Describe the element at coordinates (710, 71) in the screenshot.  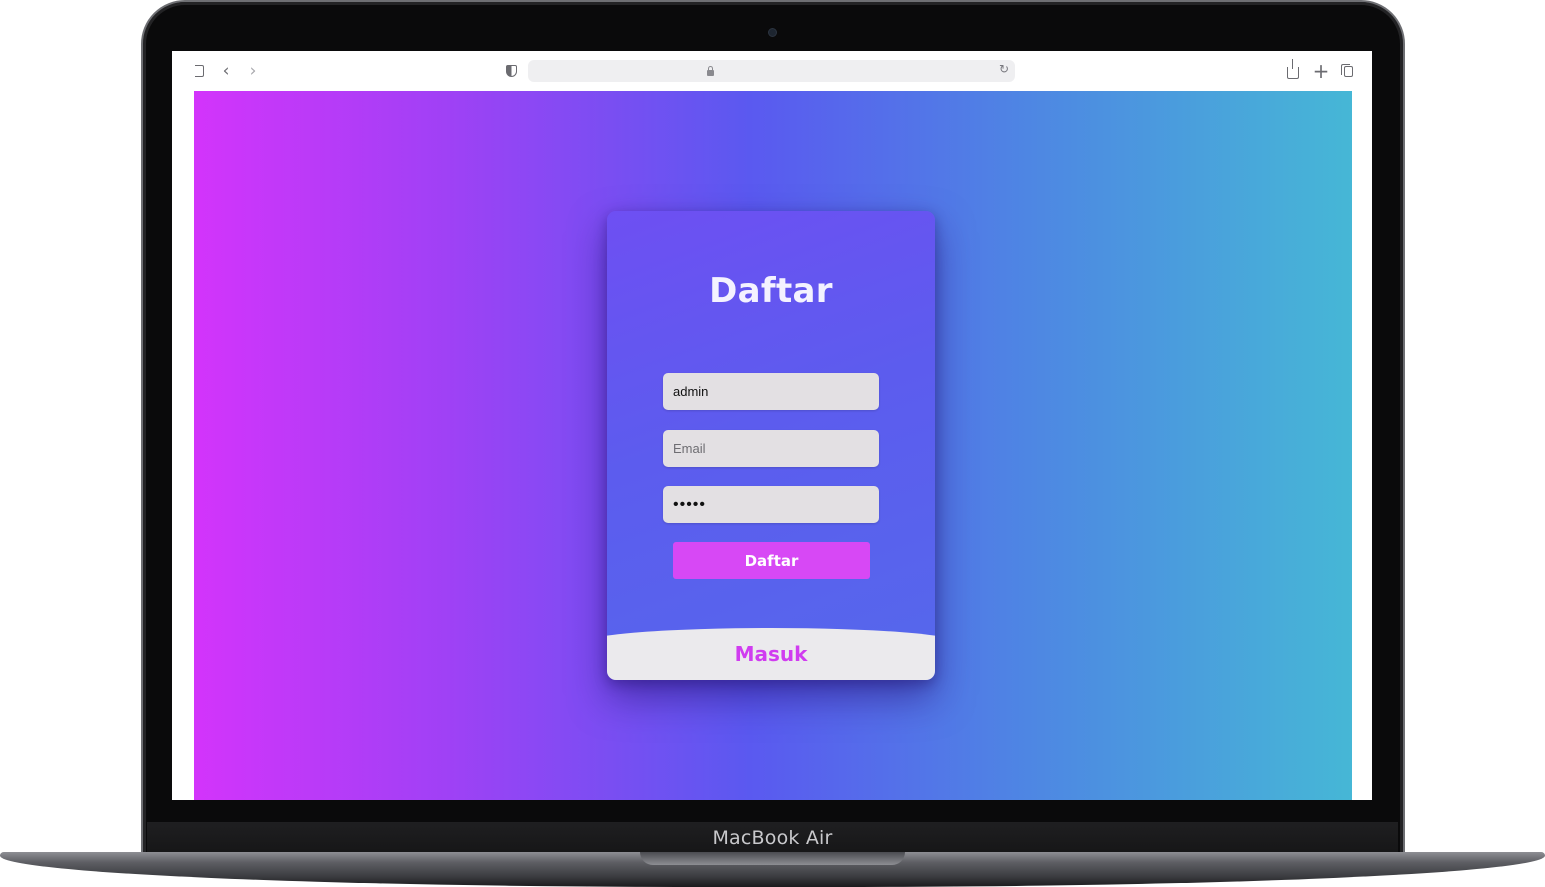
I see `lock-icon` at that location.